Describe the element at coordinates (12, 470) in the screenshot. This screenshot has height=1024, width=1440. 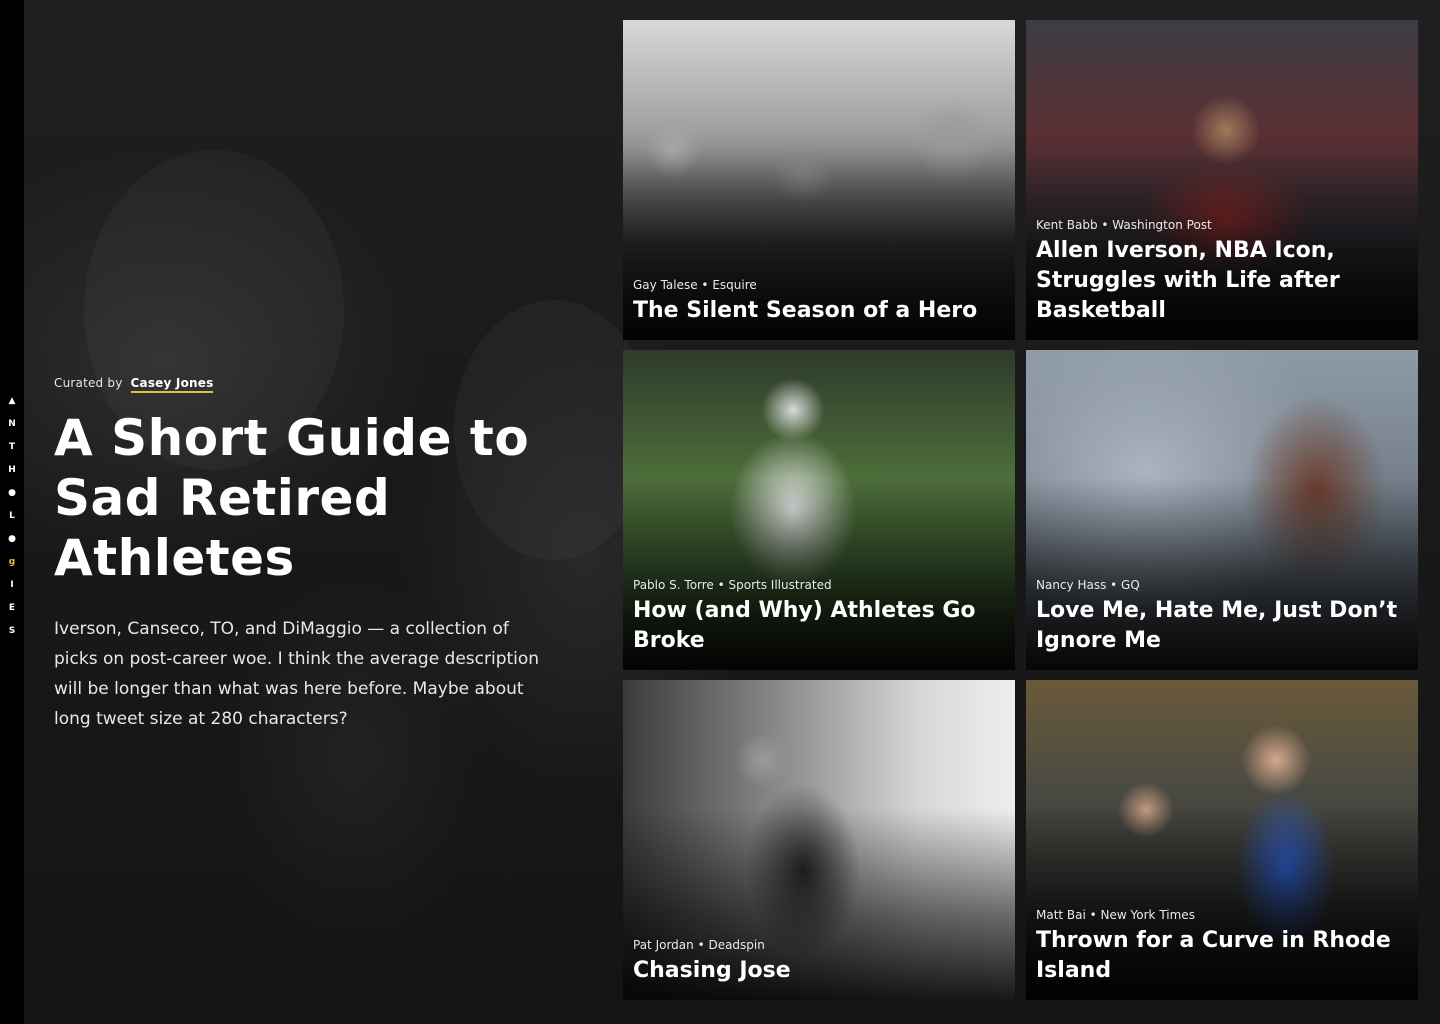
I see `brand-letter: H` at that location.